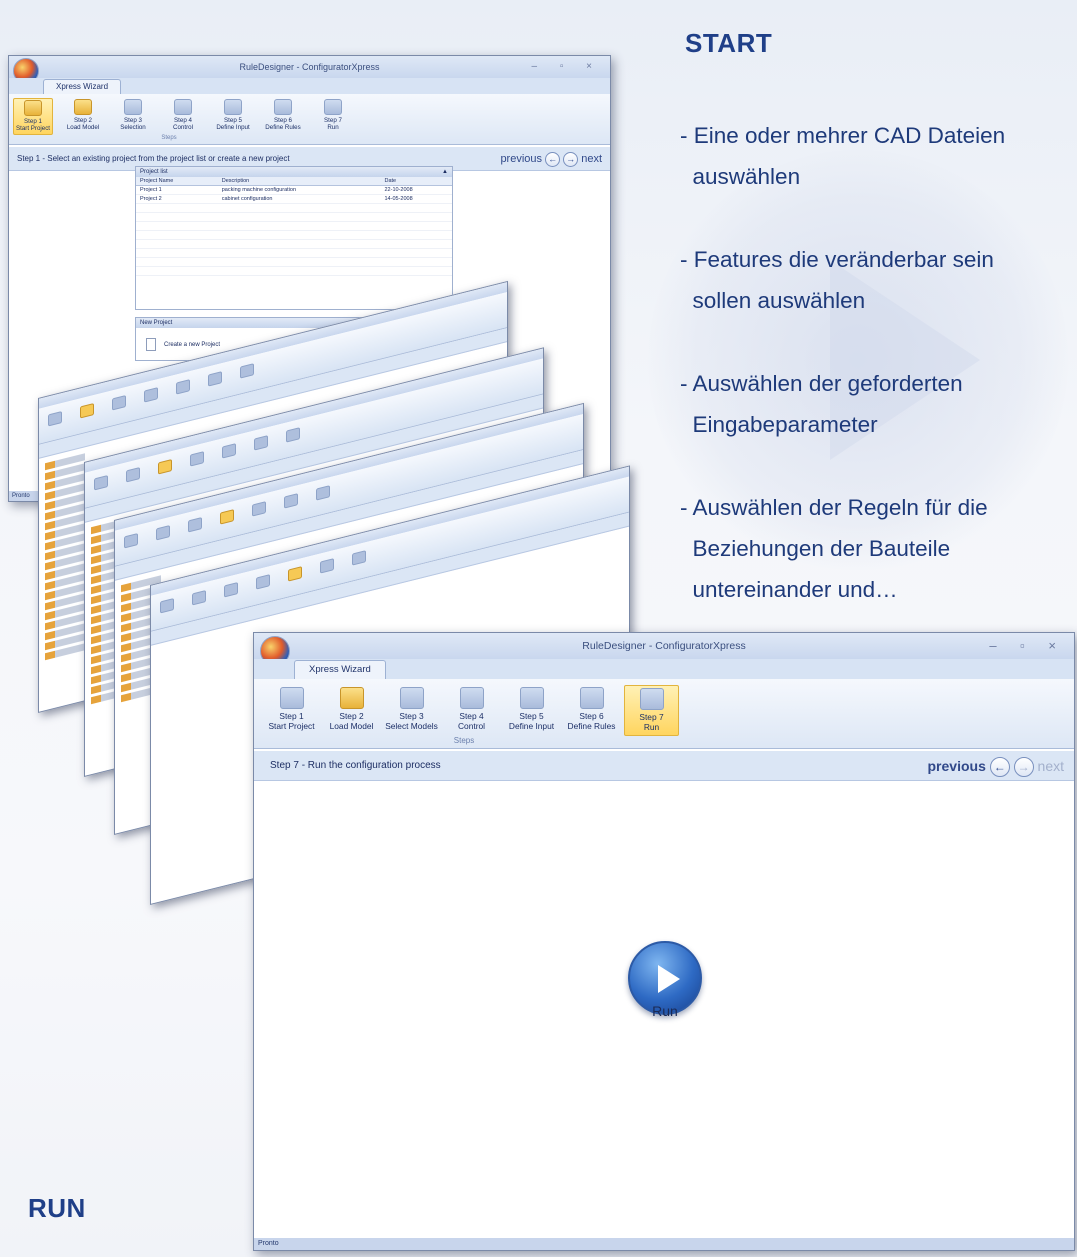  What do you see at coordinates (156, 323) in the screenshot?
I see `panel-title: New Project` at bounding box center [156, 323].